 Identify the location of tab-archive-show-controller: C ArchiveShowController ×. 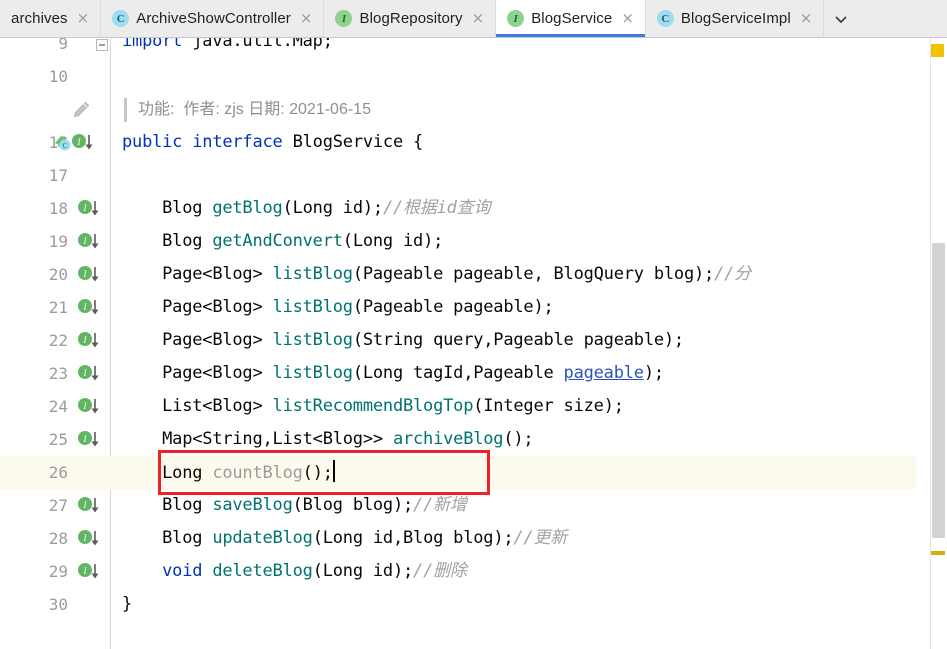
(213, 18).